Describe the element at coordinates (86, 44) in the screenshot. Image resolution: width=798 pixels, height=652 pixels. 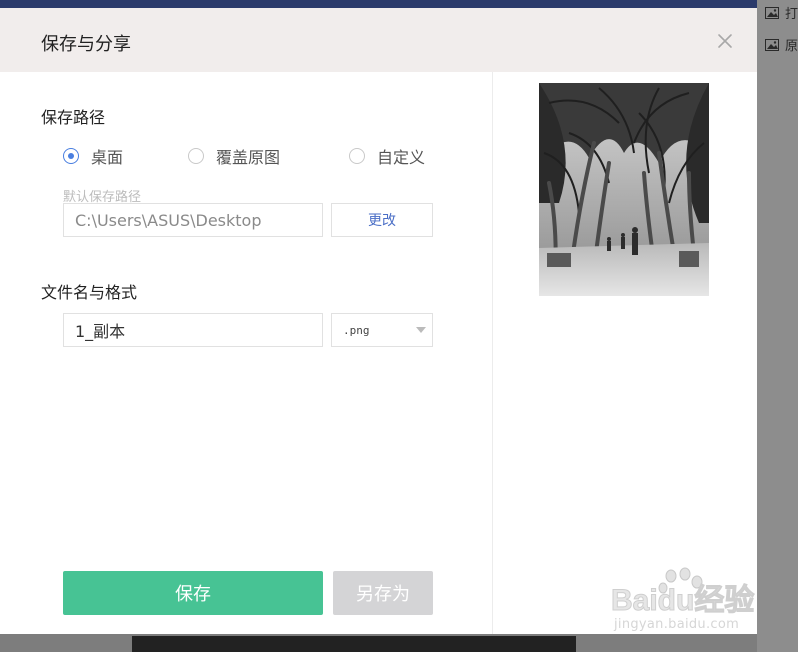
I see `dialog-title: 保存与分享` at that location.